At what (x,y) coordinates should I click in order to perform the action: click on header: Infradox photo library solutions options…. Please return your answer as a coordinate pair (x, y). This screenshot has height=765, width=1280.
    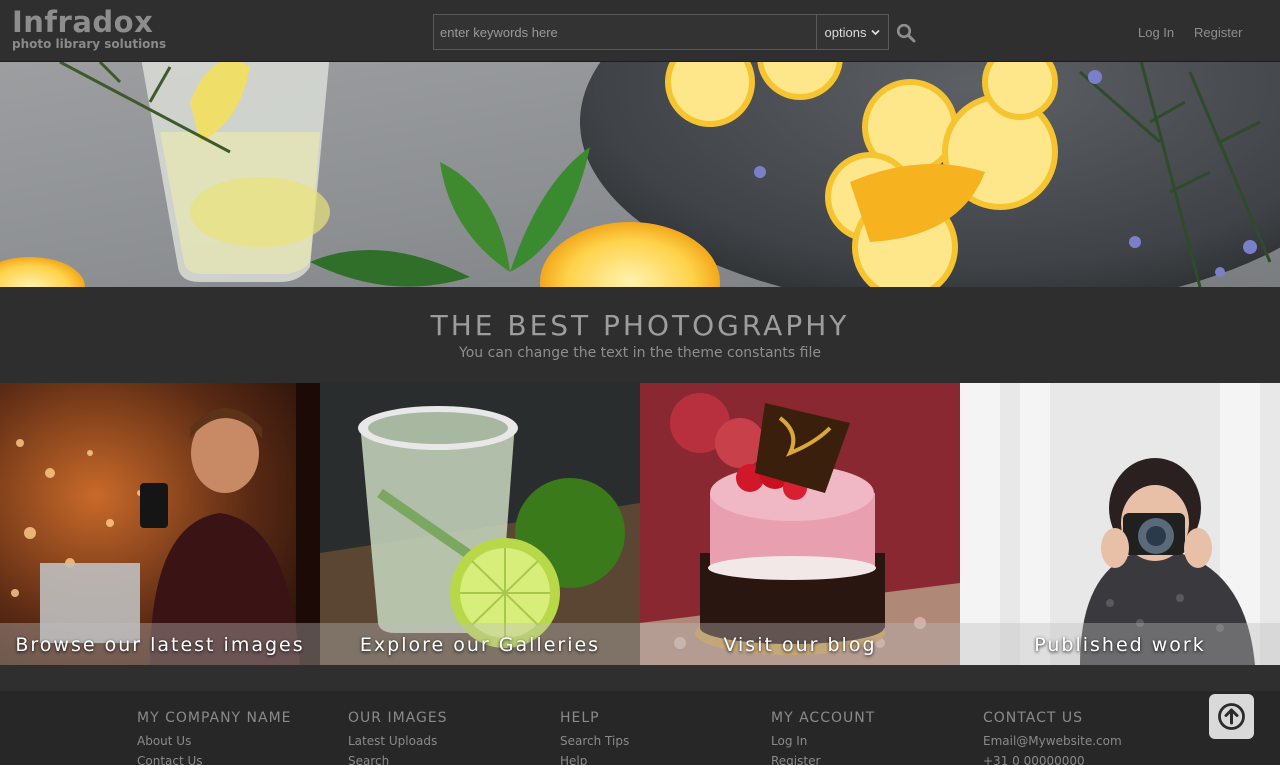
    Looking at the image, I should click on (640, 31).